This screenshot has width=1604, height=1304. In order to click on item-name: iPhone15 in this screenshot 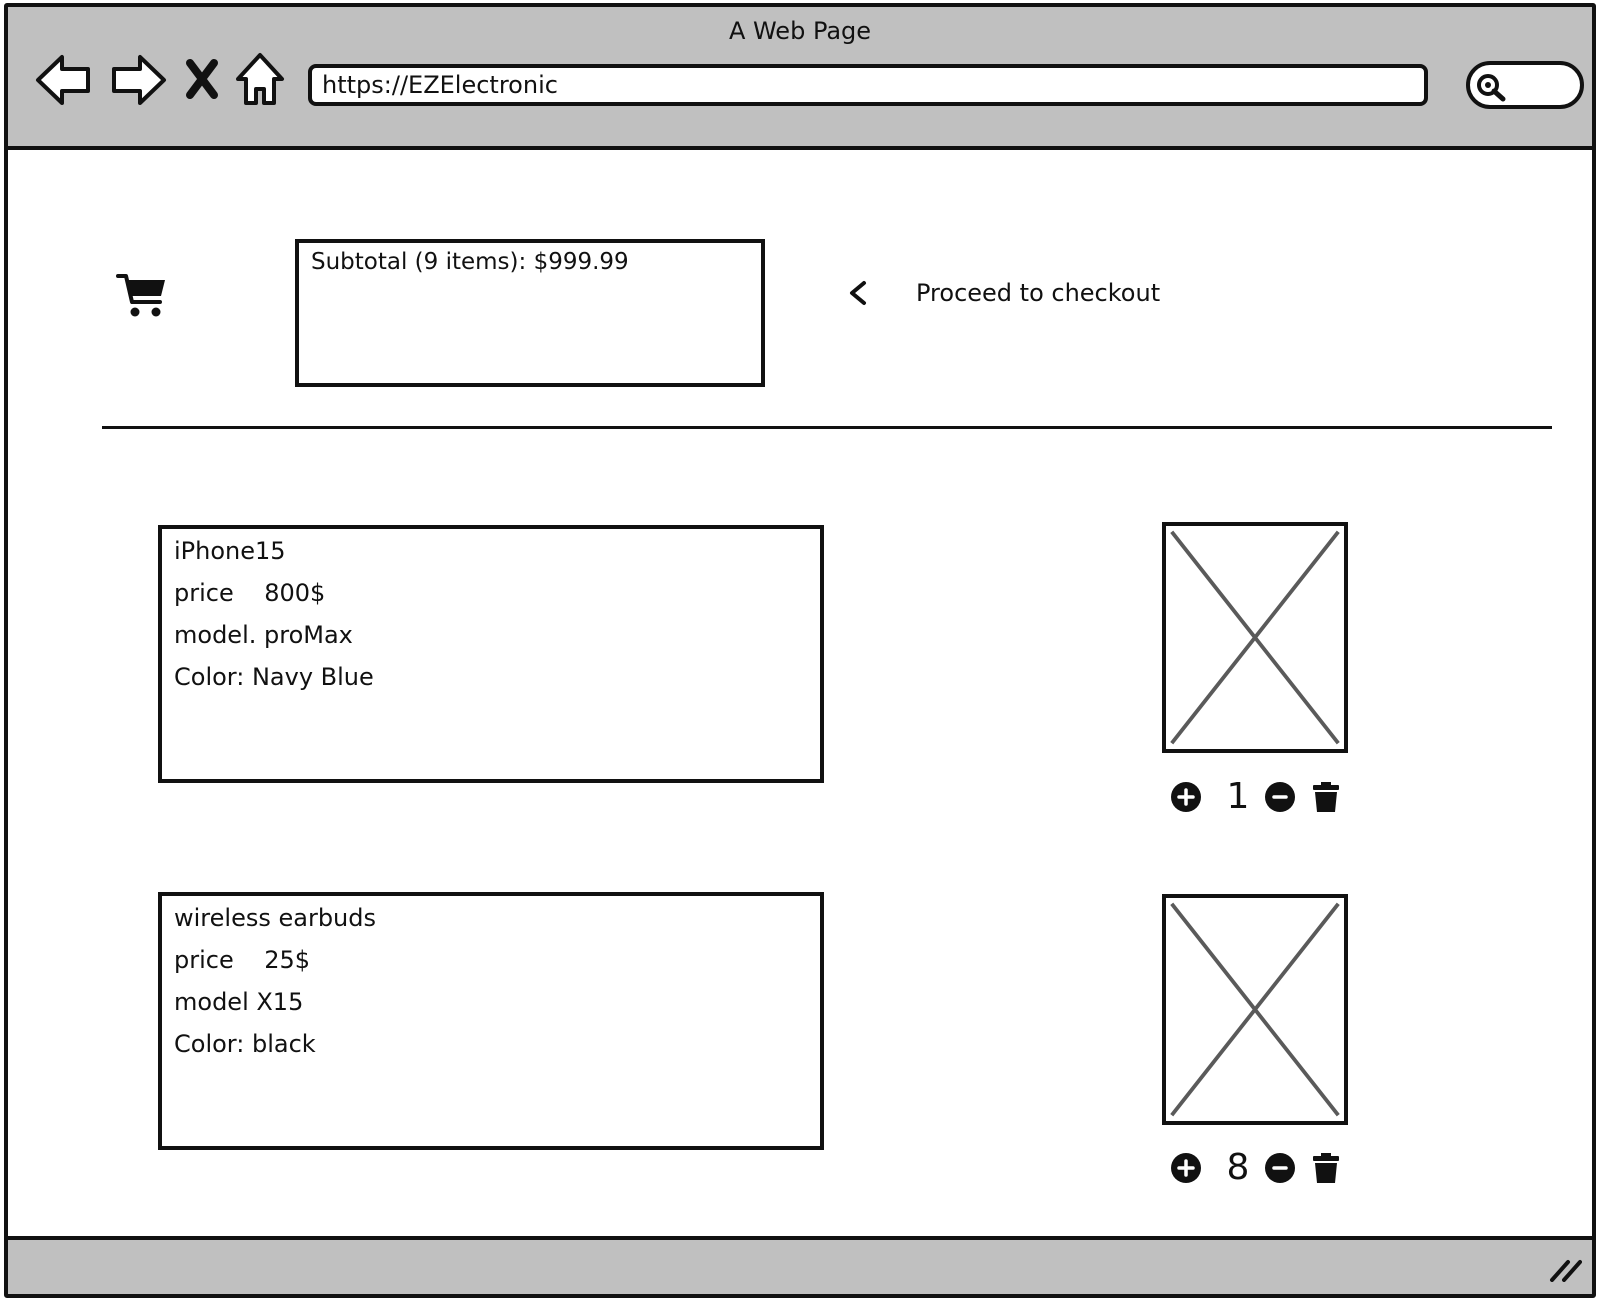, I will do `click(230, 551)`.